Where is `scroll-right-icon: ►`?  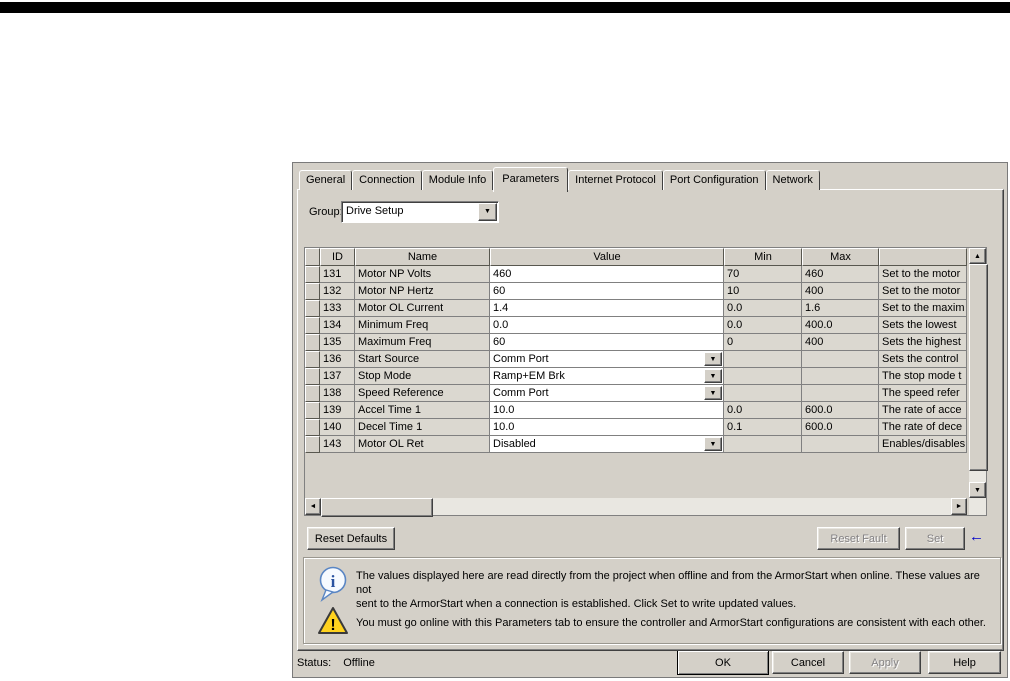 scroll-right-icon: ► is located at coordinates (959, 506).